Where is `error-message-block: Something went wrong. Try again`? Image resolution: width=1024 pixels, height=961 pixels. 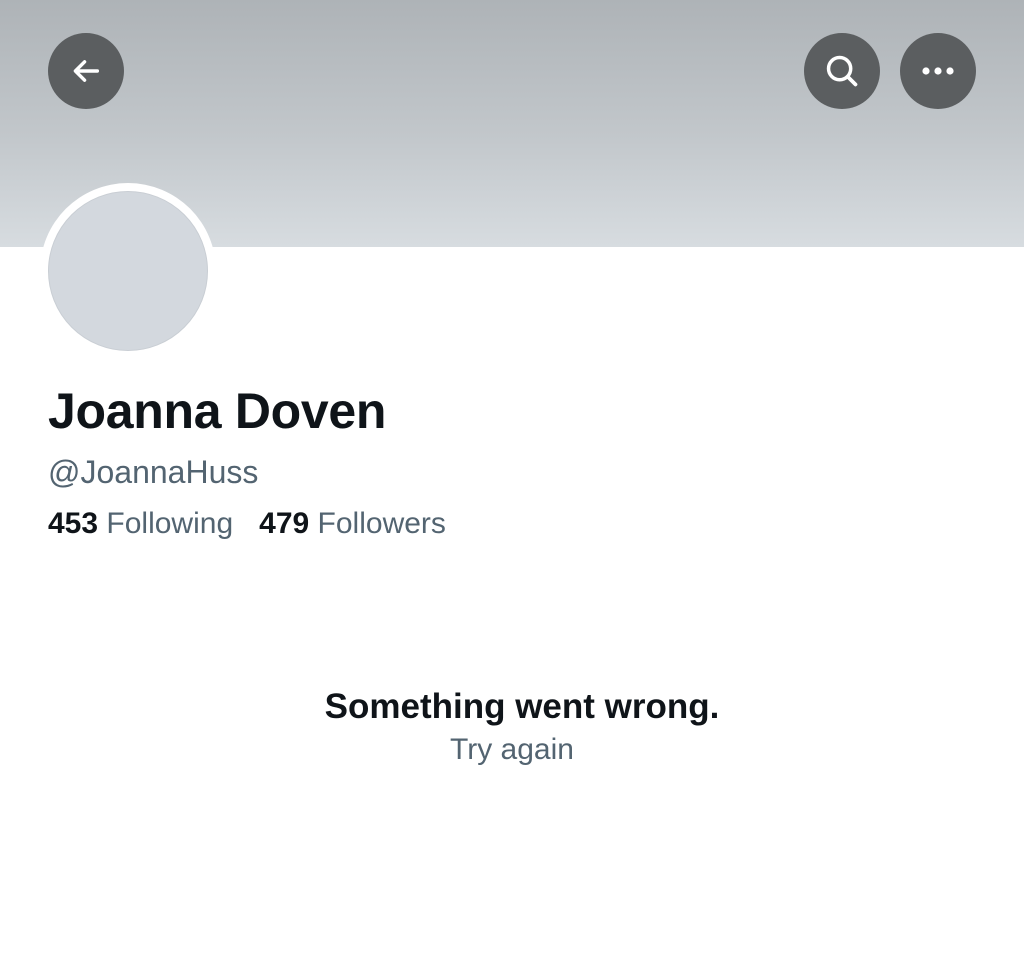
error-message-block: Something went wrong. Try again is located at coordinates (512, 727).